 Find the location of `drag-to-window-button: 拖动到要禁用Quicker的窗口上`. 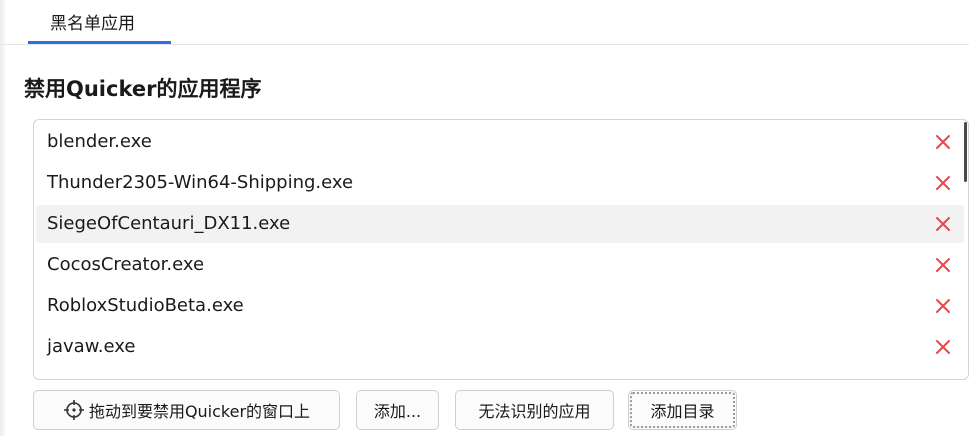

drag-to-window-button: 拖动到要禁用Quicker的窗口上 is located at coordinates (186, 410).